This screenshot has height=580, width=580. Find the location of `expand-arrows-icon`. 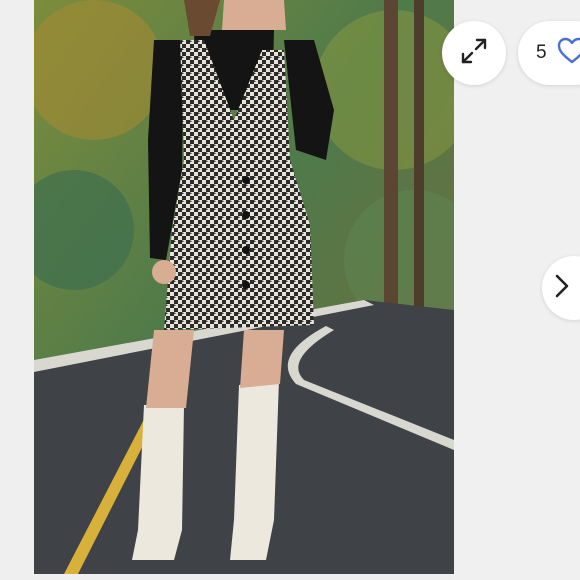

expand-arrows-icon is located at coordinates (474, 53).